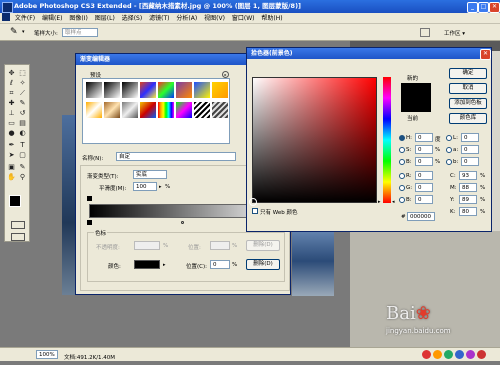 The image size is (500, 365). What do you see at coordinates (11, 177) in the screenshot?
I see `hand-tool-icon: ✋` at bounding box center [11, 177].